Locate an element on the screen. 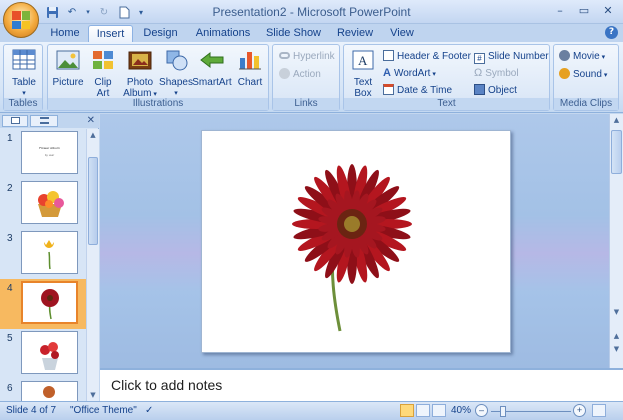 The image size is (623, 420). group-media-clips: Movie ▾ Sound ▾ Media Clips is located at coordinates (586, 77).